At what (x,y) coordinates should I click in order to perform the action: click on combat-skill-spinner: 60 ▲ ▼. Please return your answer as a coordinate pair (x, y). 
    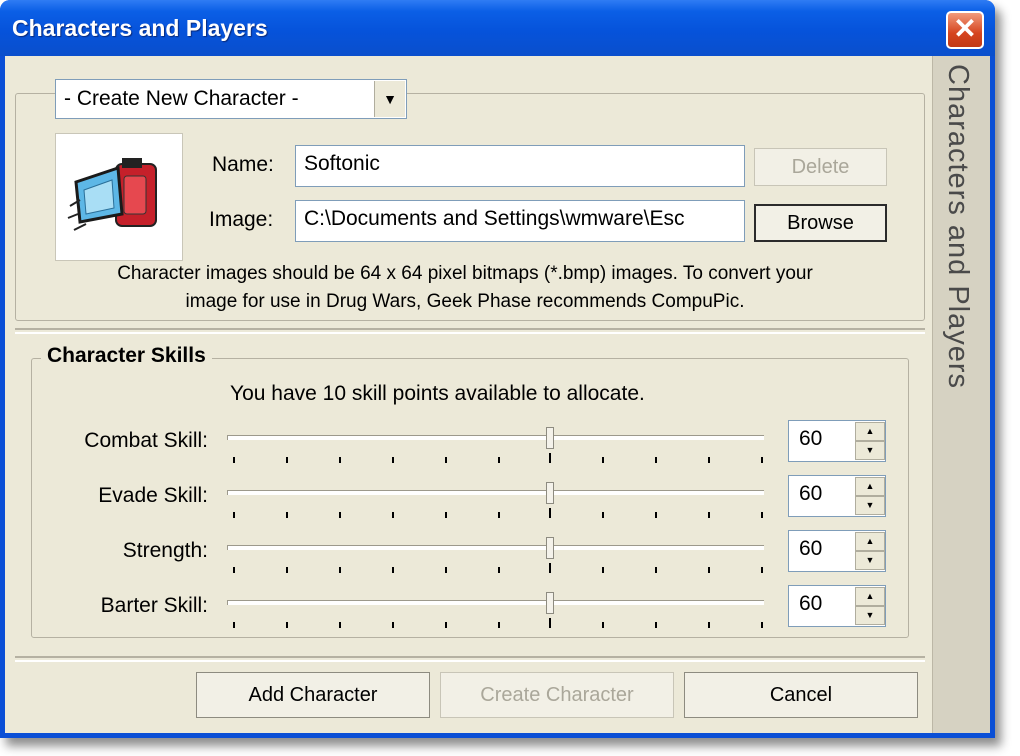
    Looking at the image, I should click on (837, 441).